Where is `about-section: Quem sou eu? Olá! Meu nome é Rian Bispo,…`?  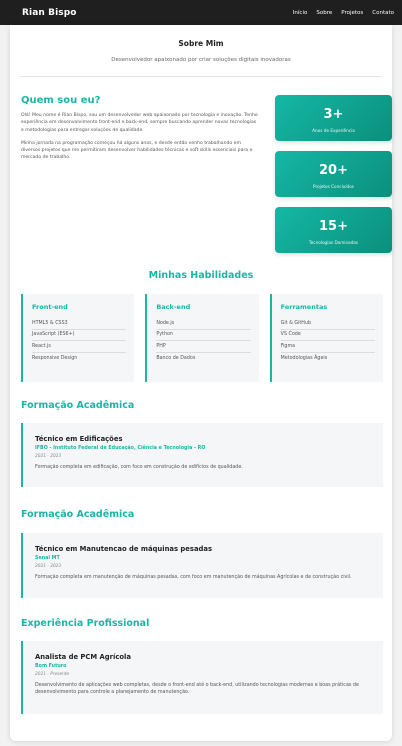 about-section: Quem sou eu? Olá! Meu nome é Rian Bispo,… is located at coordinates (140, 128).